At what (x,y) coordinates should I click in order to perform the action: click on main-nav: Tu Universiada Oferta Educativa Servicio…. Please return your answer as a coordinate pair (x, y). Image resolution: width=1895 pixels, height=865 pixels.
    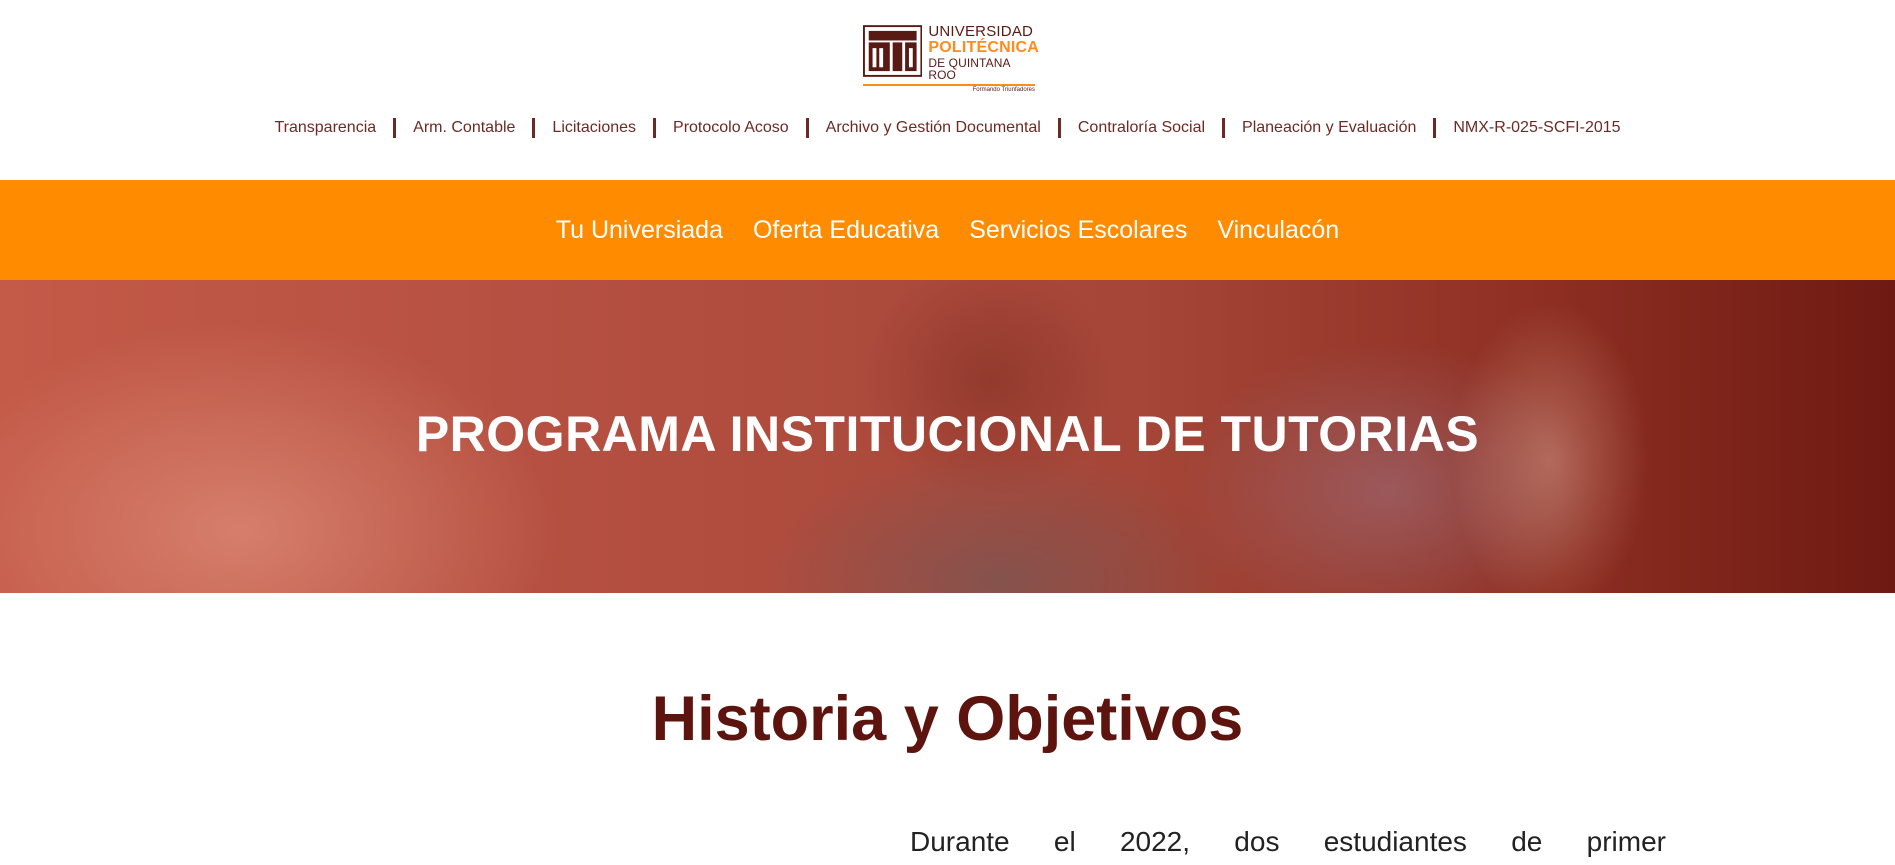
    Looking at the image, I should click on (947, 230).